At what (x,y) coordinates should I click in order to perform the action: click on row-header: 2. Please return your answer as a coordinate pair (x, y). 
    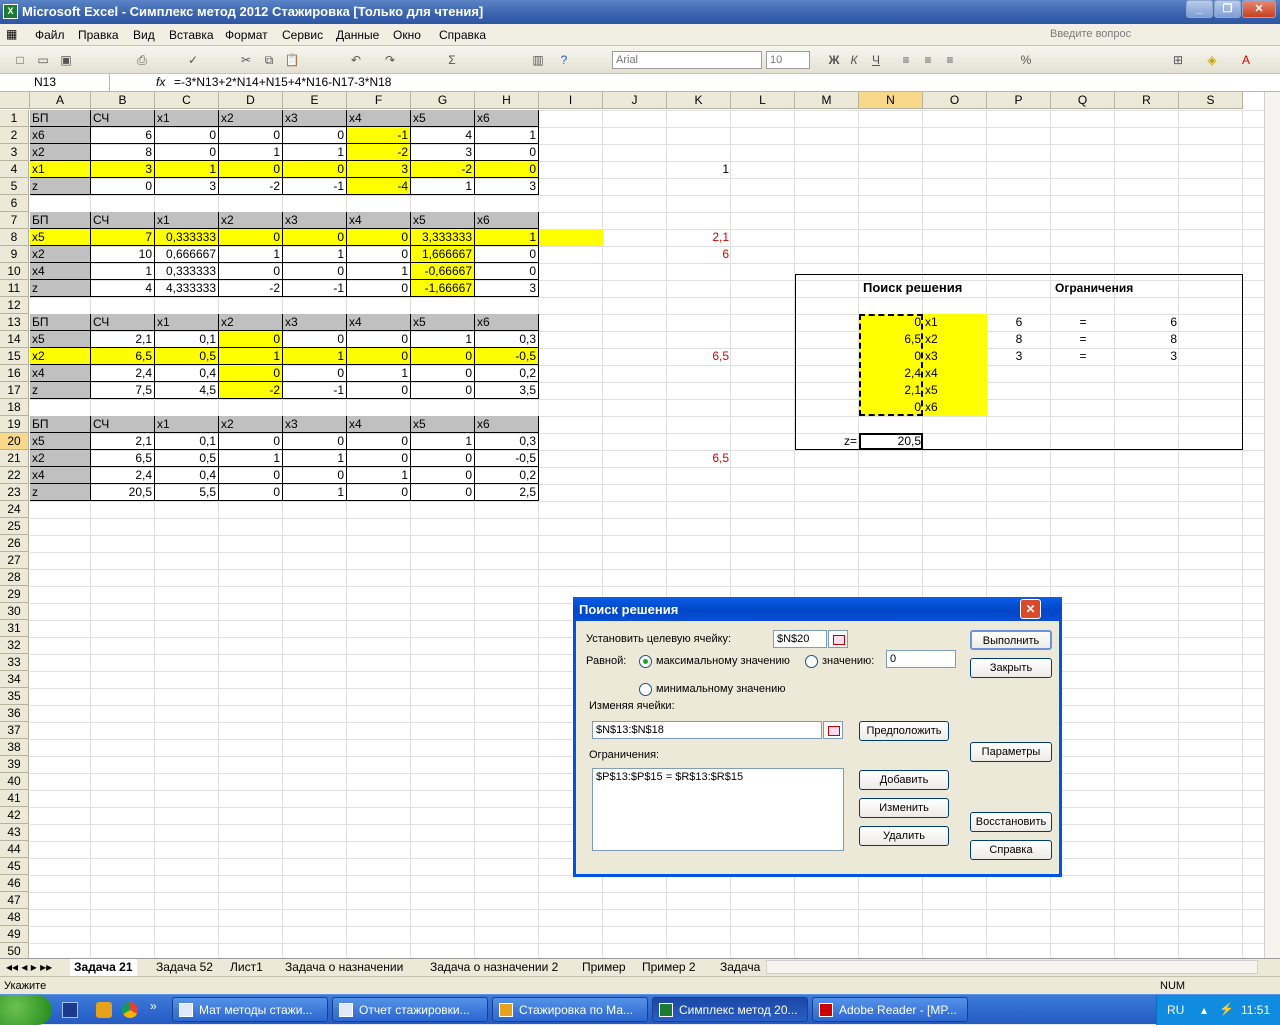
    Looking at the image, I should click on (14, 135).